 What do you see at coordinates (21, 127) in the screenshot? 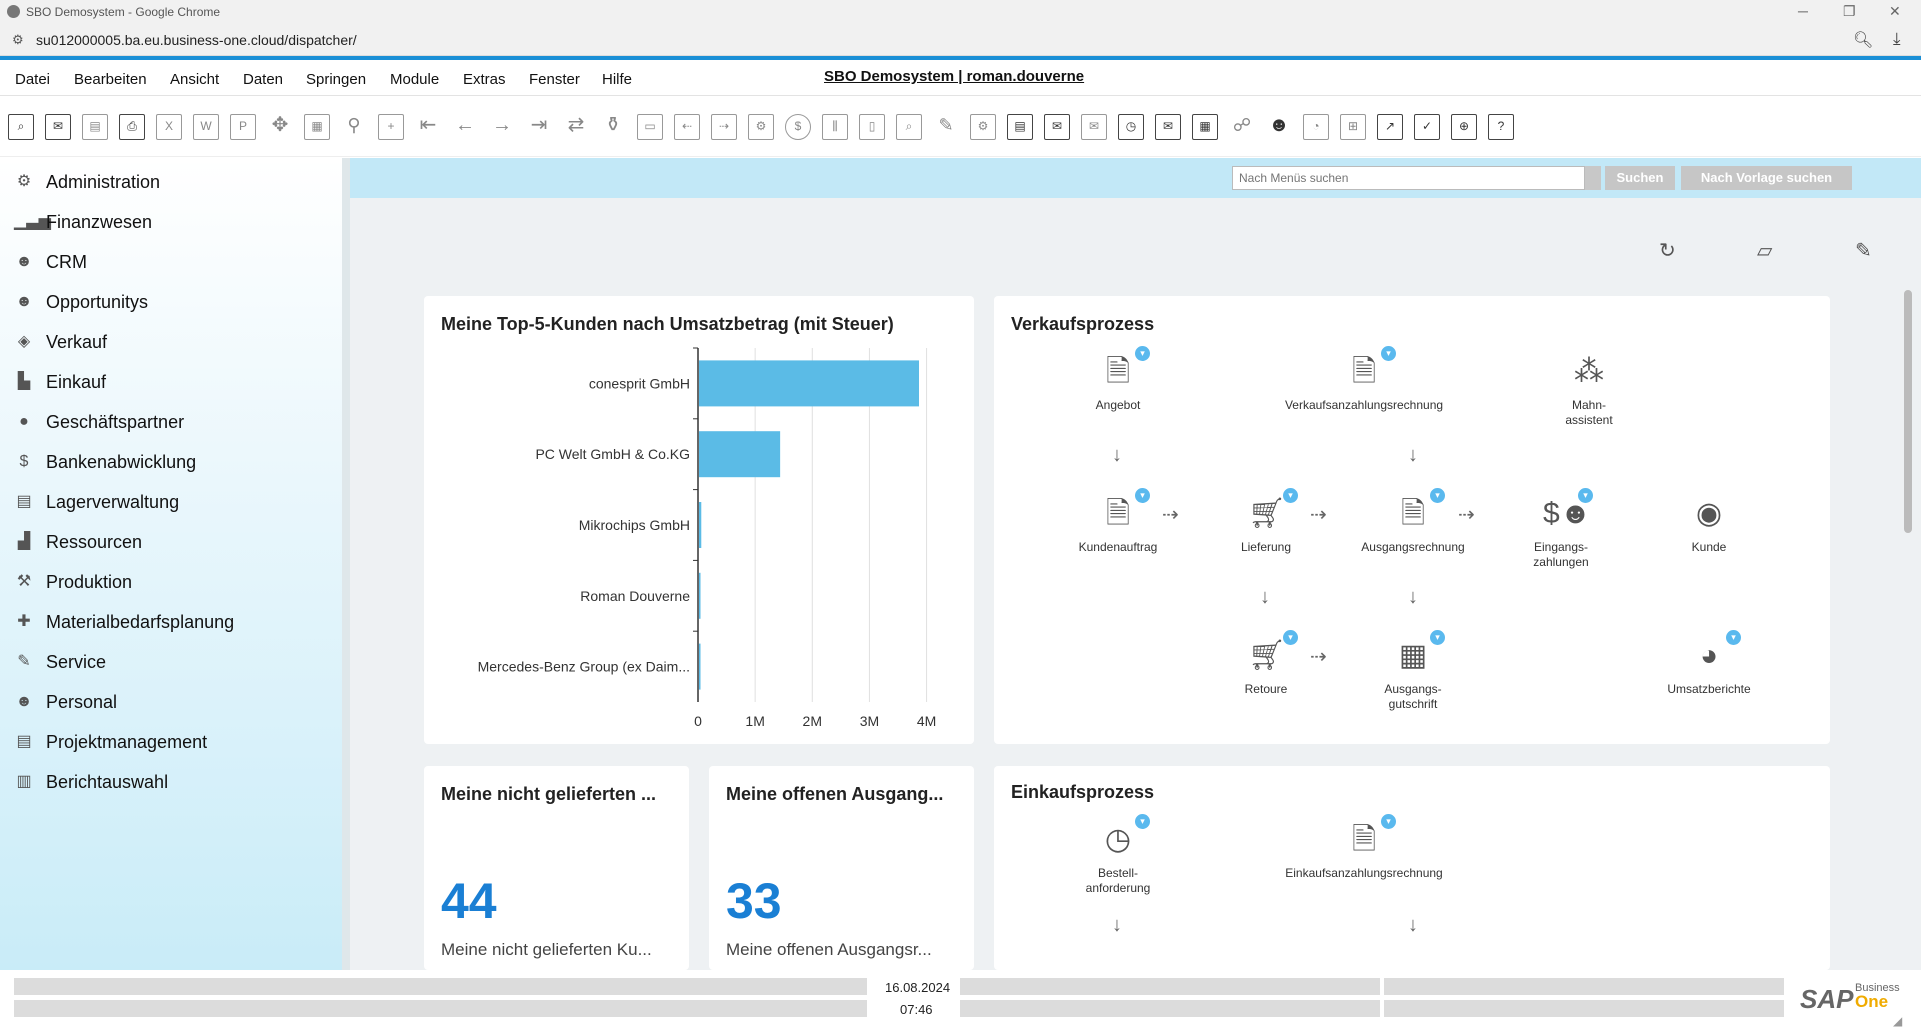
I see `search-doc-icon: ⌕` at bounding box center [21, 127].